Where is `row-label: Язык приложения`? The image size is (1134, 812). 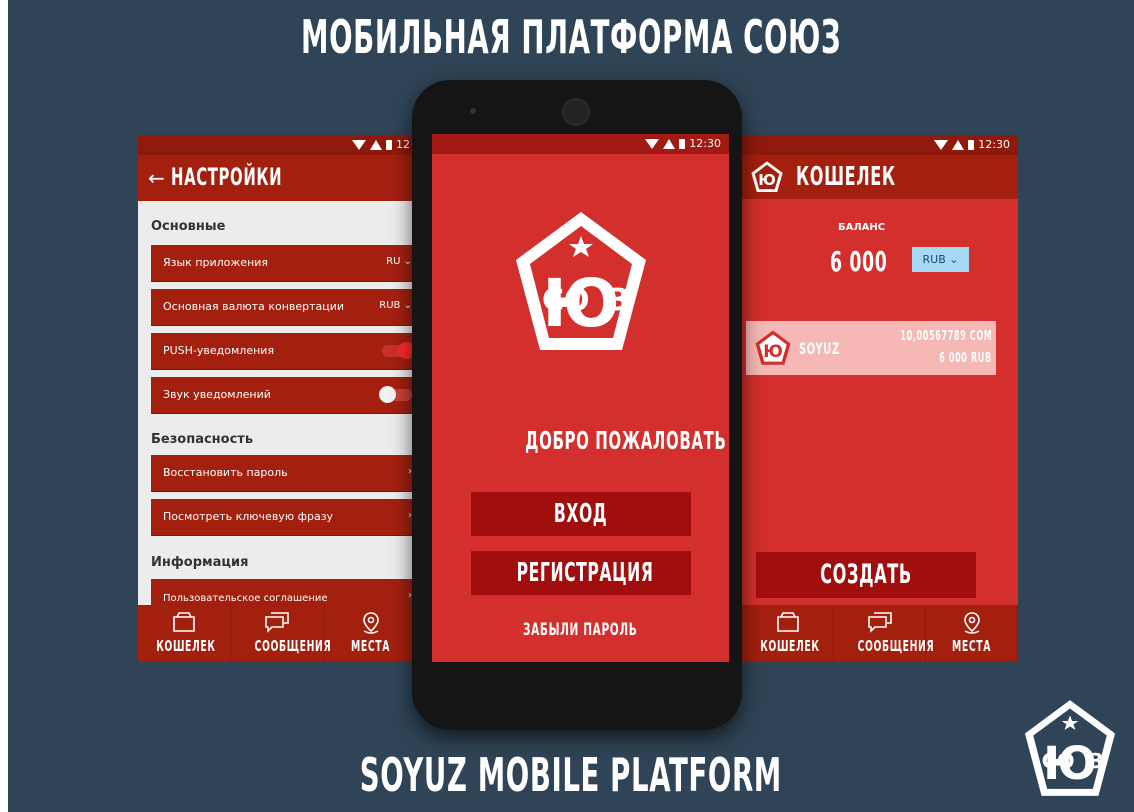
row-label: Язык приложения is located at coordinates (216, 262).